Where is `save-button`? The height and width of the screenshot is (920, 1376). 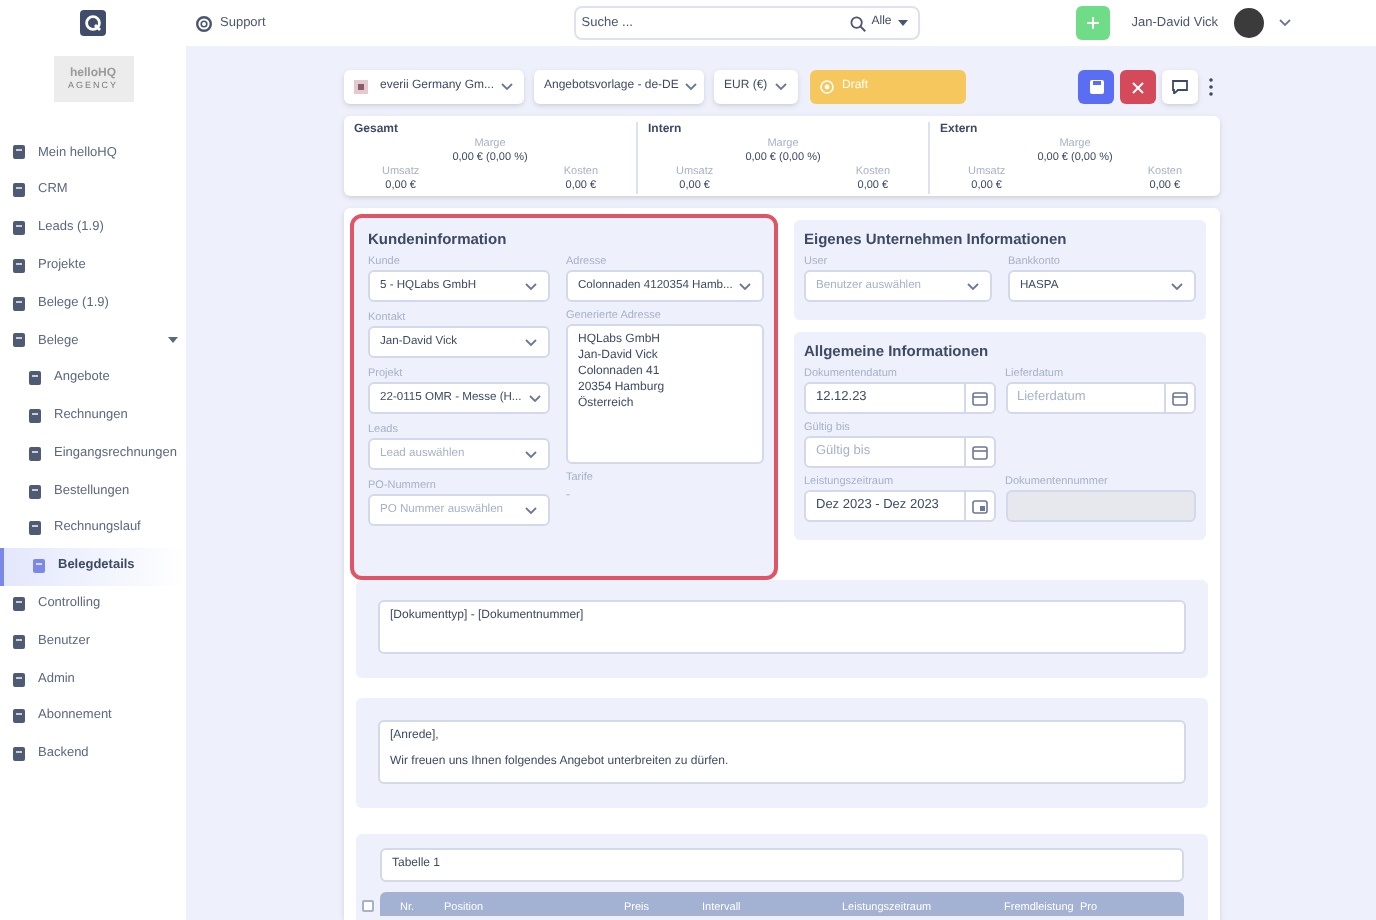
save-button is located at coordinates (1096, 87).